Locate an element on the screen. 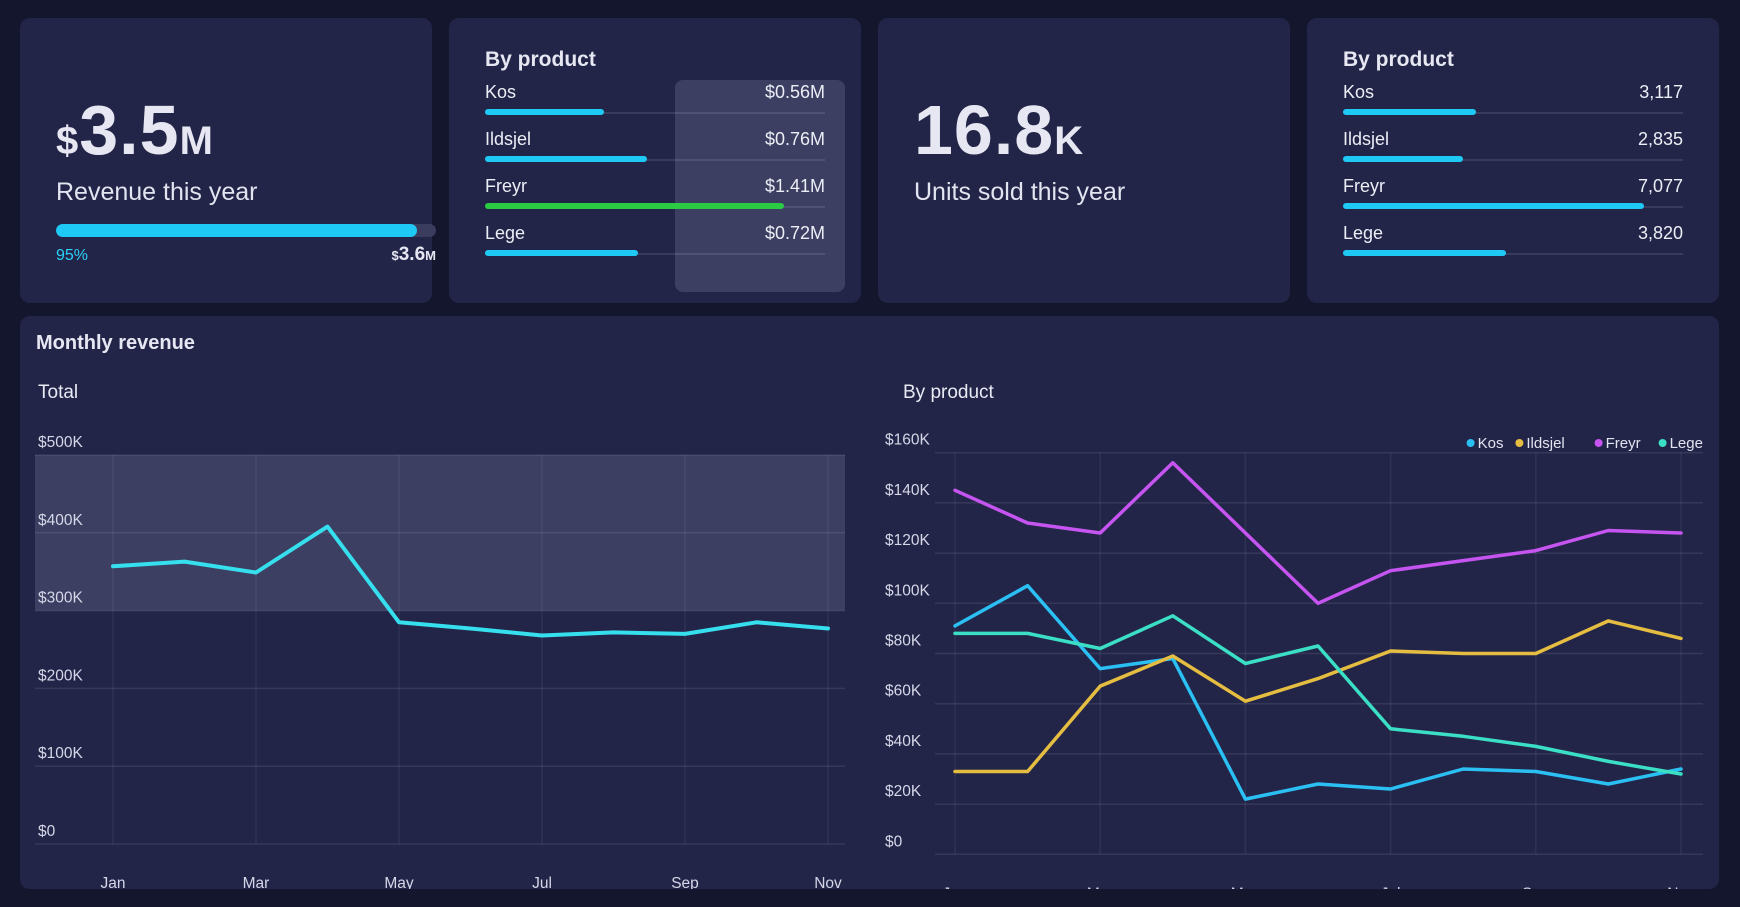 This screenshot has height=907, width=1740. y-axis-label: $0 is located at coordinates (894, 841).